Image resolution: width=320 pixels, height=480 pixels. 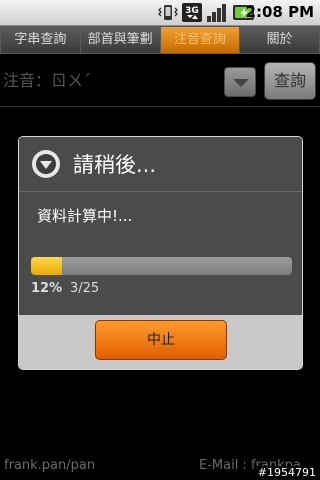 What do you see at coordinates (46, 164) in the screenshot?
I see `down-arrow-circle-icon` at bounding box center [46, 164].